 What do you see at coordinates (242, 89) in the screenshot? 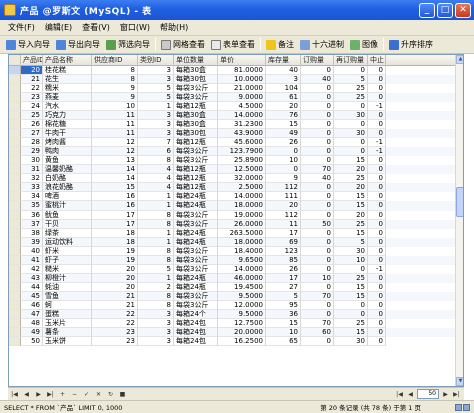
I see `table-cell: 21.0000` at bounding box center [242, 89].